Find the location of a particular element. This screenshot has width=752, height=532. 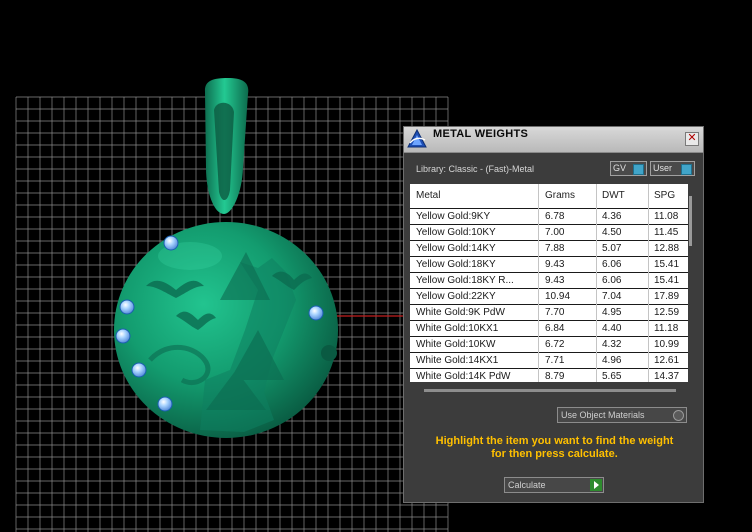

dwt-cell: 4.50 is located at coordinates (612, 232).